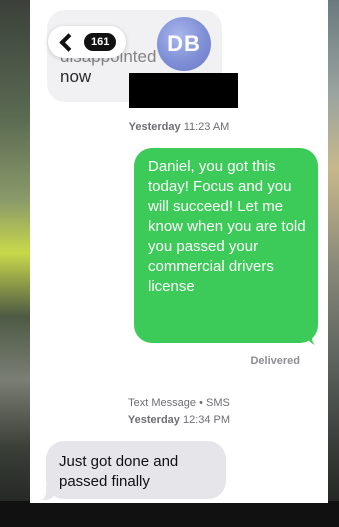 The image size is (339, 527). I want to click on bottom-edge, so click(169, 514).